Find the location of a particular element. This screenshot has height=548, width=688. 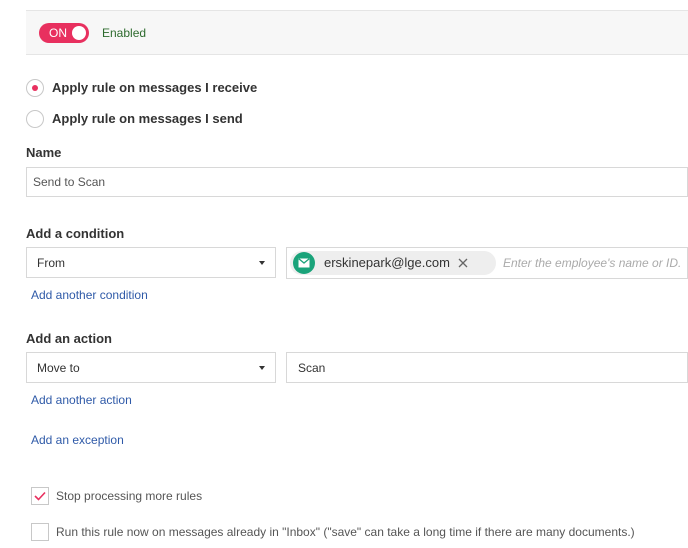

stop-processing-option: Stop processing more rules is located at coordinates (116, 496).